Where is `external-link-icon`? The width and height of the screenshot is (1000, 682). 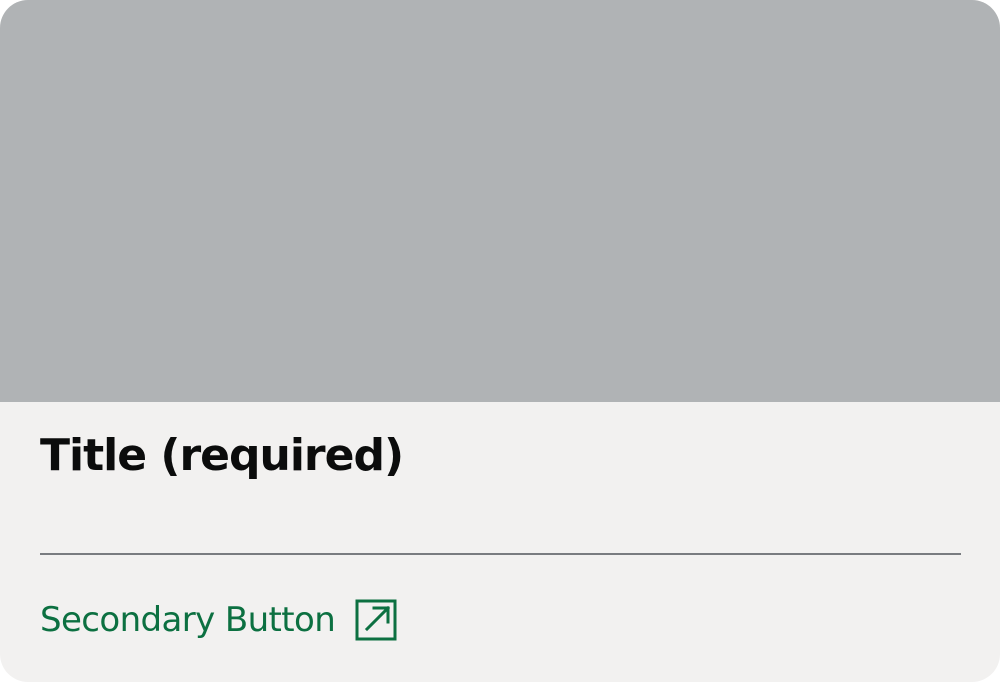
external-link-icon is located at coordinates (376, 620).